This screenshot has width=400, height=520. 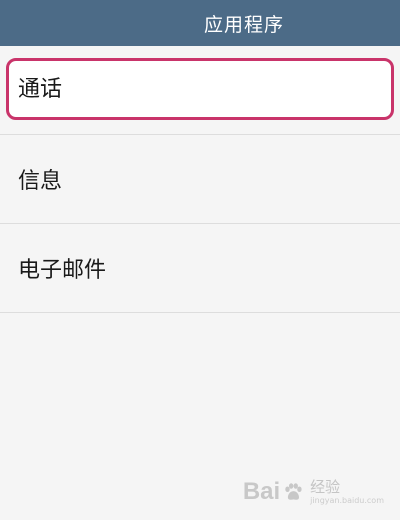 I want to click on watermark-subtitle-text: 经验, so click(x=325, y=486).